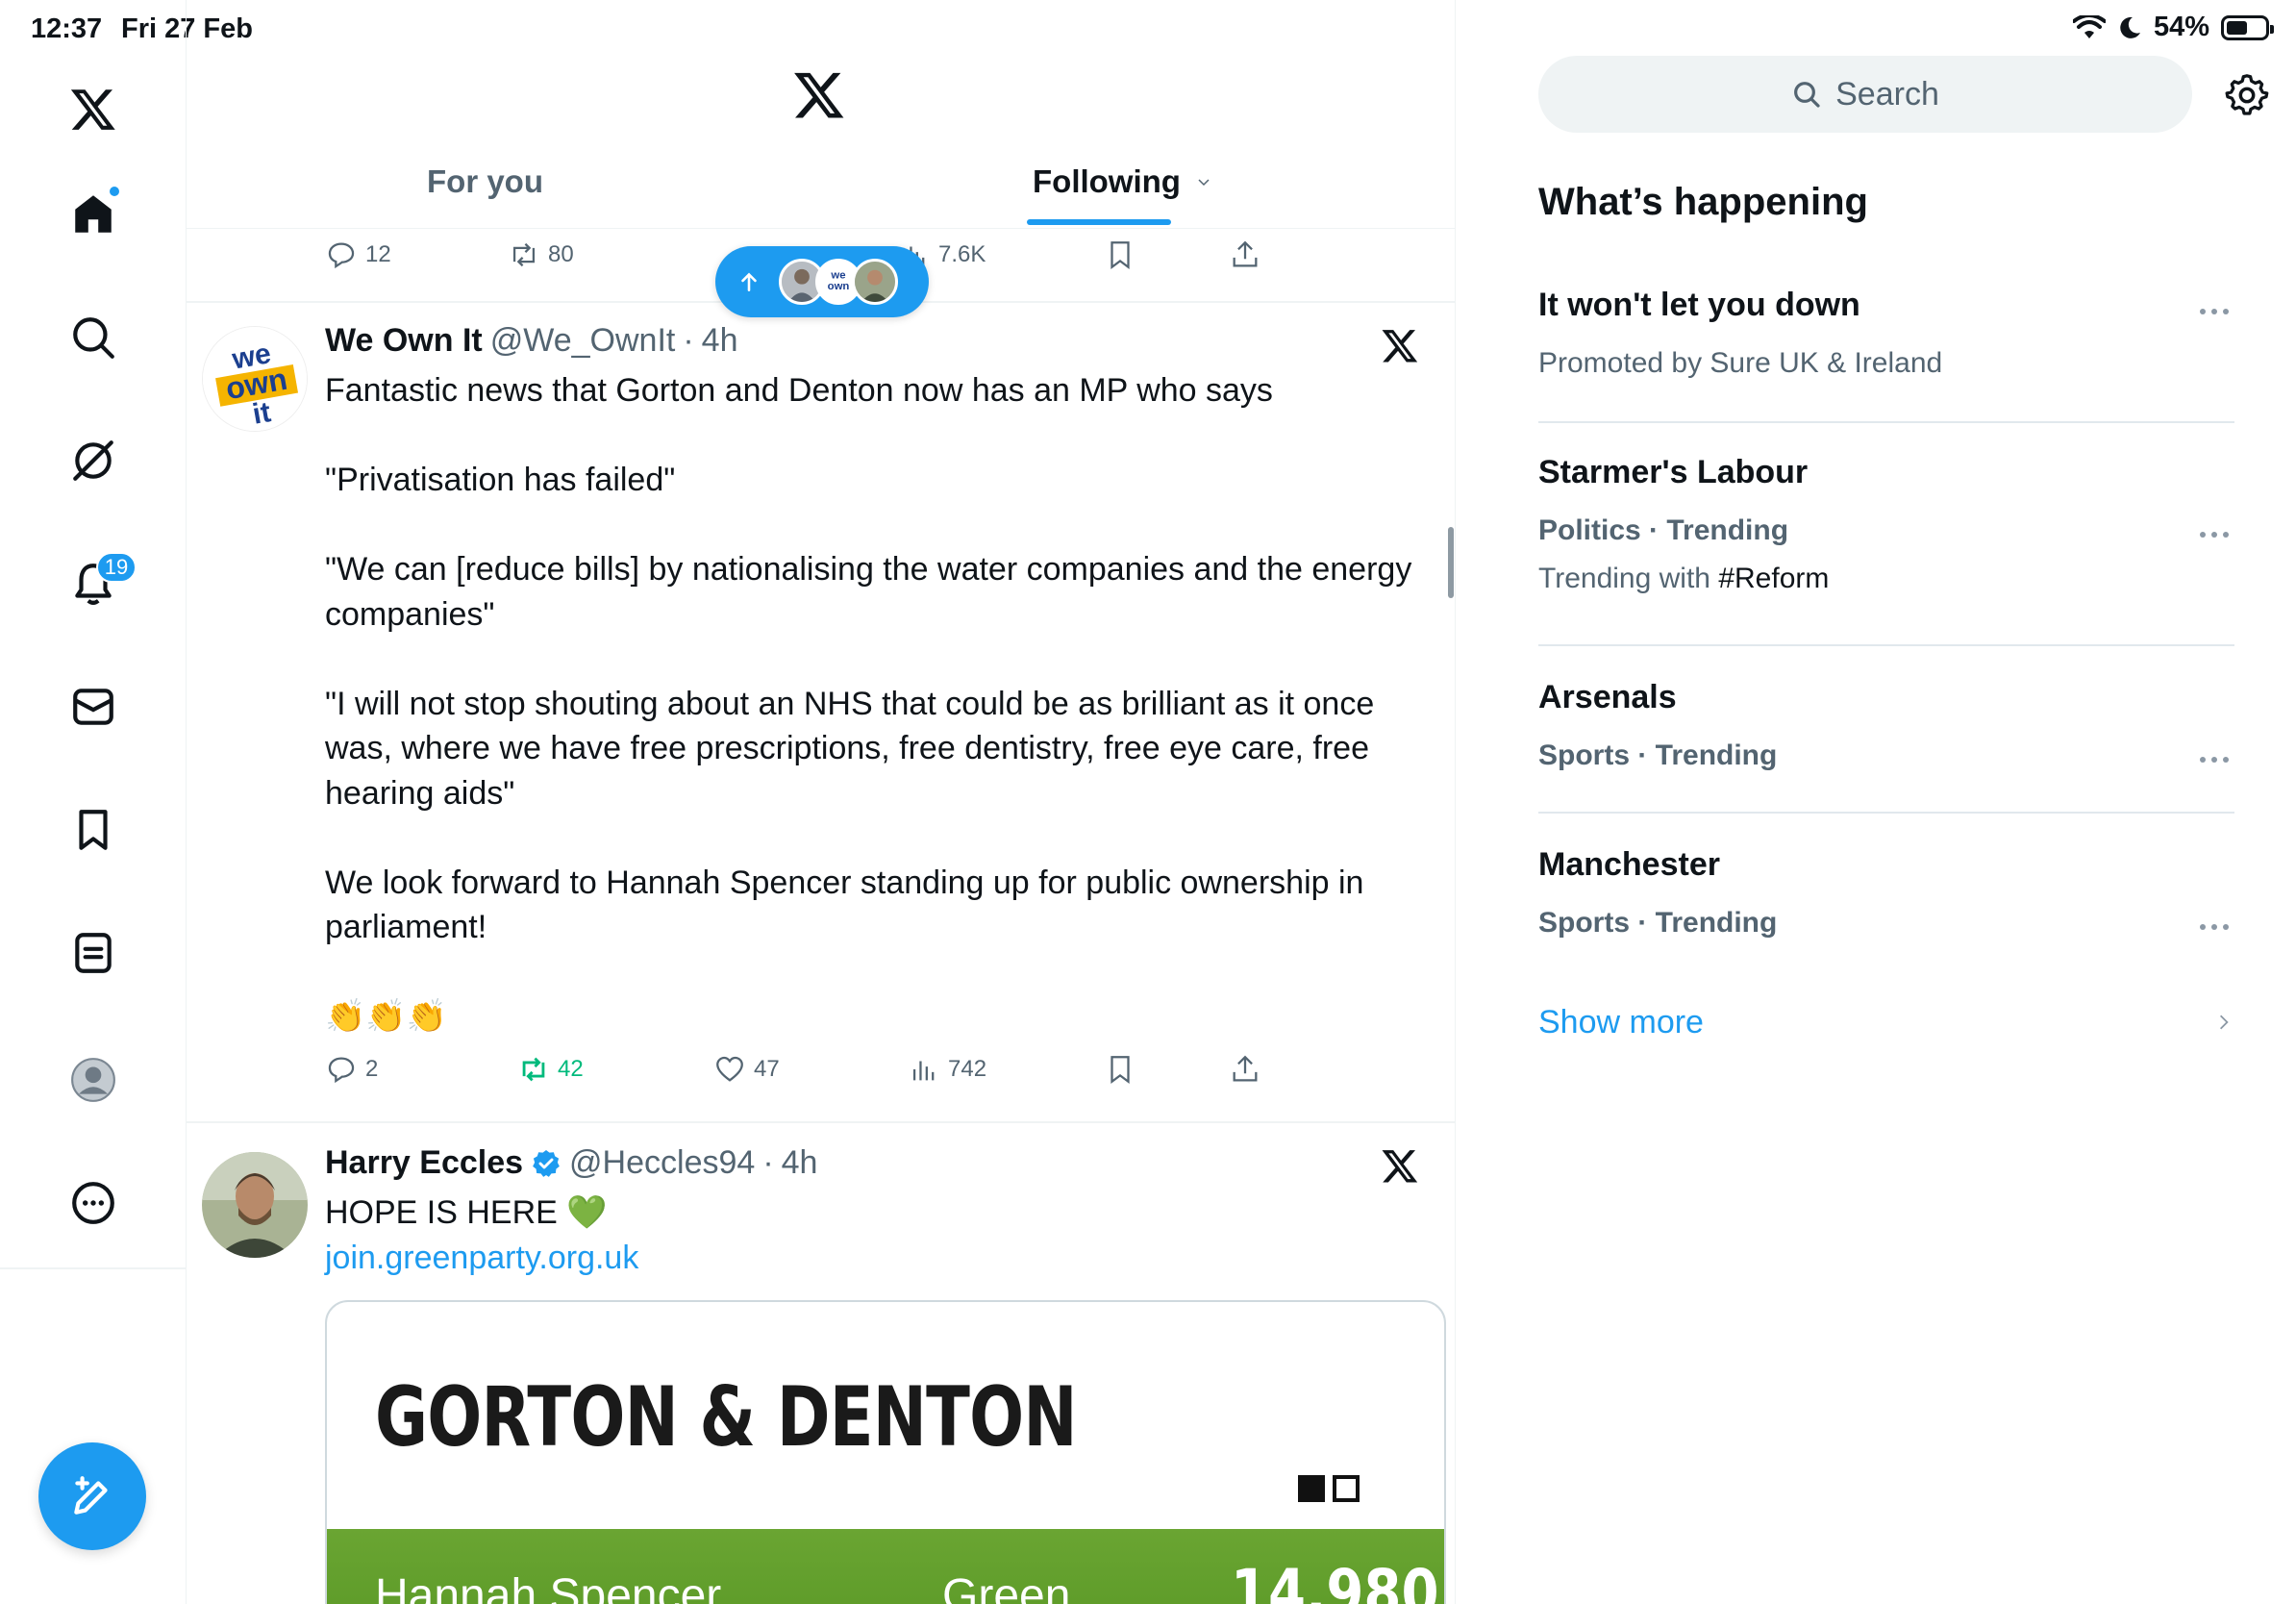 This screenshot has height=1604, width=2296. Describe the element at coordinates (726, 1417) in the screenshot. I see `media-title: GORTON & DENTON` at that location.